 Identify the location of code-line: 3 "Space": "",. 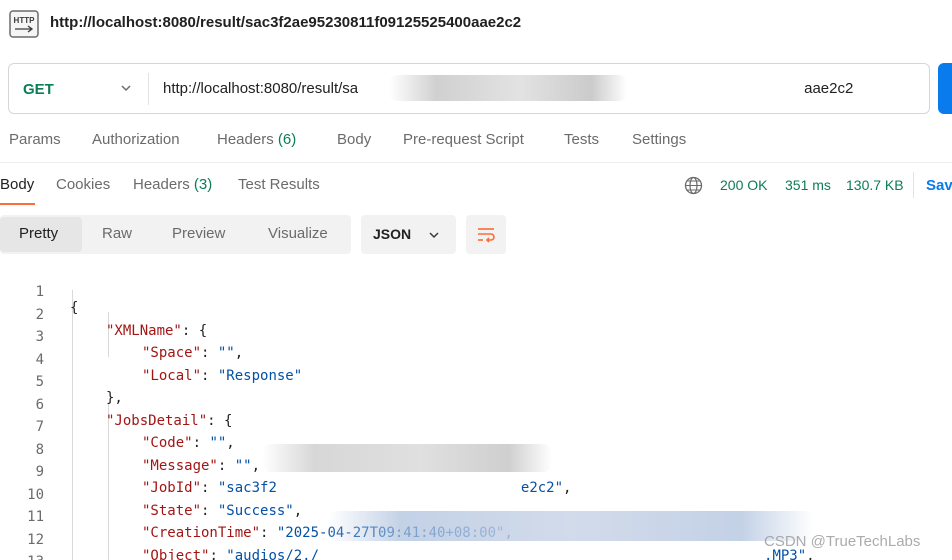
(139, 345).